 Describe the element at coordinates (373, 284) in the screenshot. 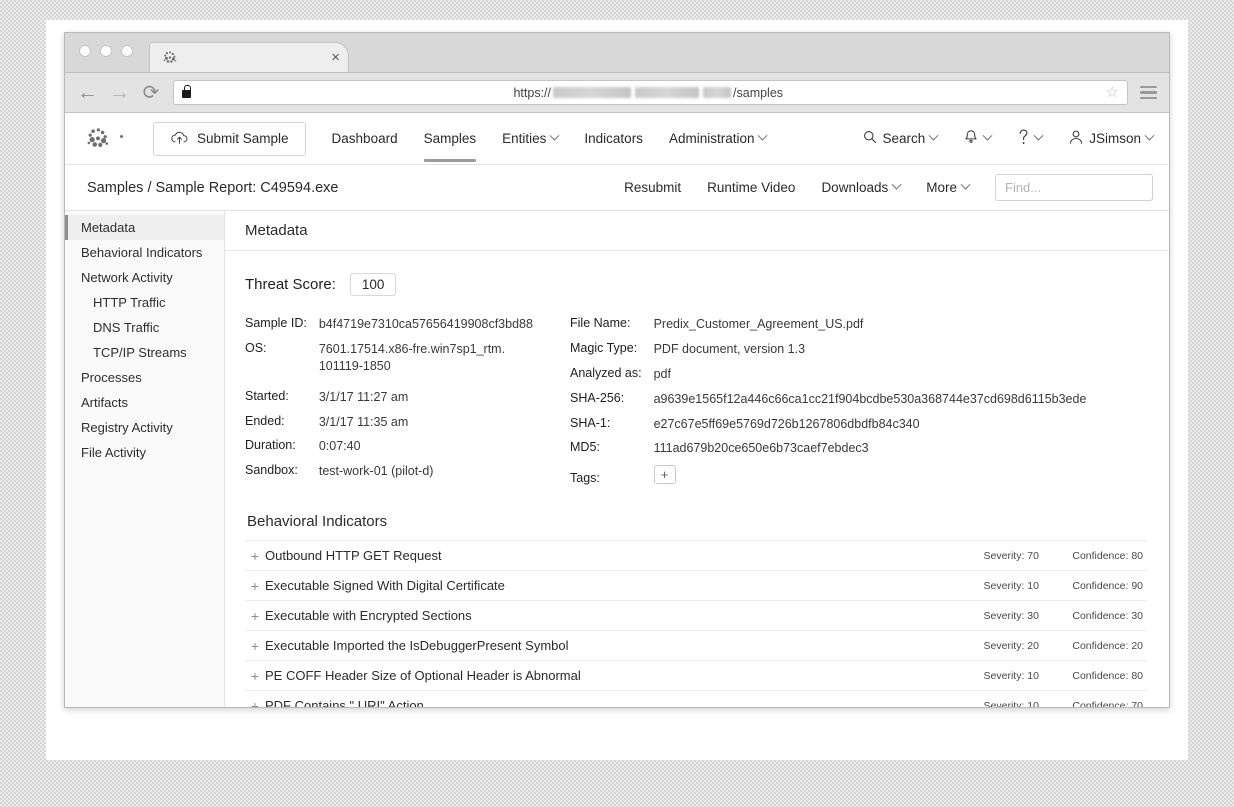

I see `threat-score-value: 100` at that location.